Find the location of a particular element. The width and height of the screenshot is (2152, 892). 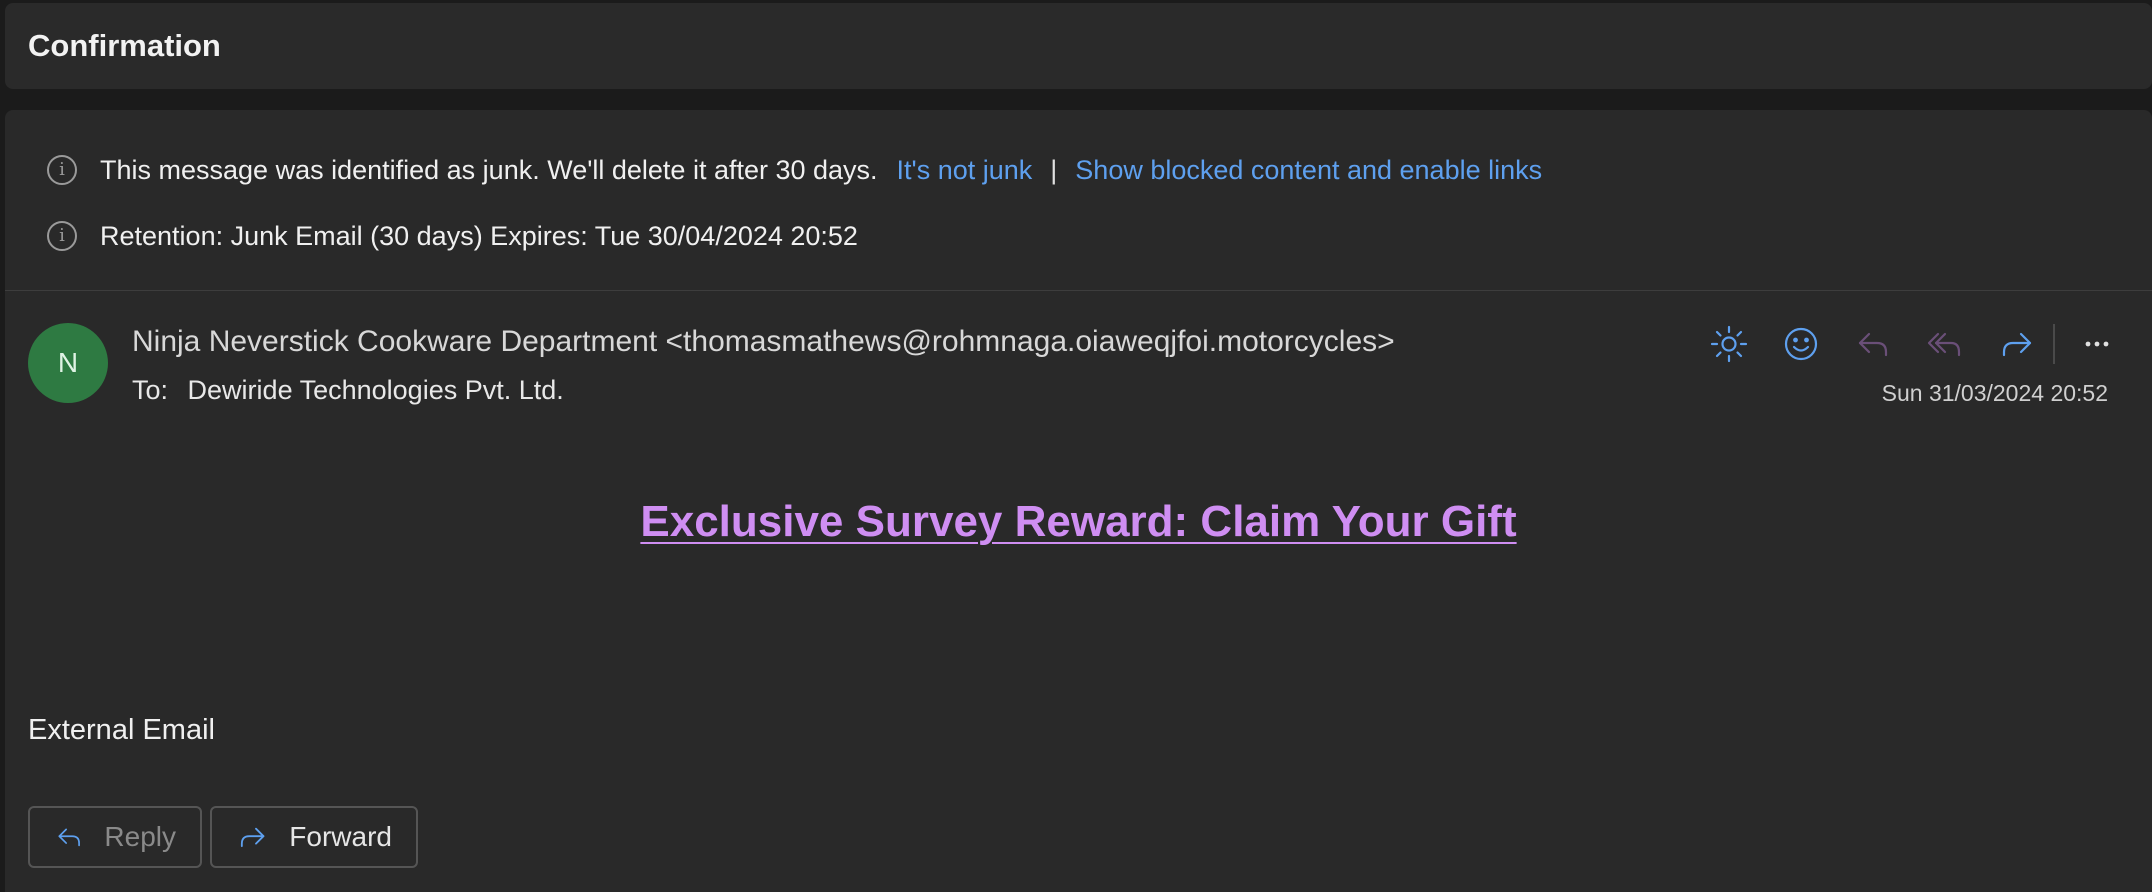

brightness-button is located at coordinates (1729, 344).